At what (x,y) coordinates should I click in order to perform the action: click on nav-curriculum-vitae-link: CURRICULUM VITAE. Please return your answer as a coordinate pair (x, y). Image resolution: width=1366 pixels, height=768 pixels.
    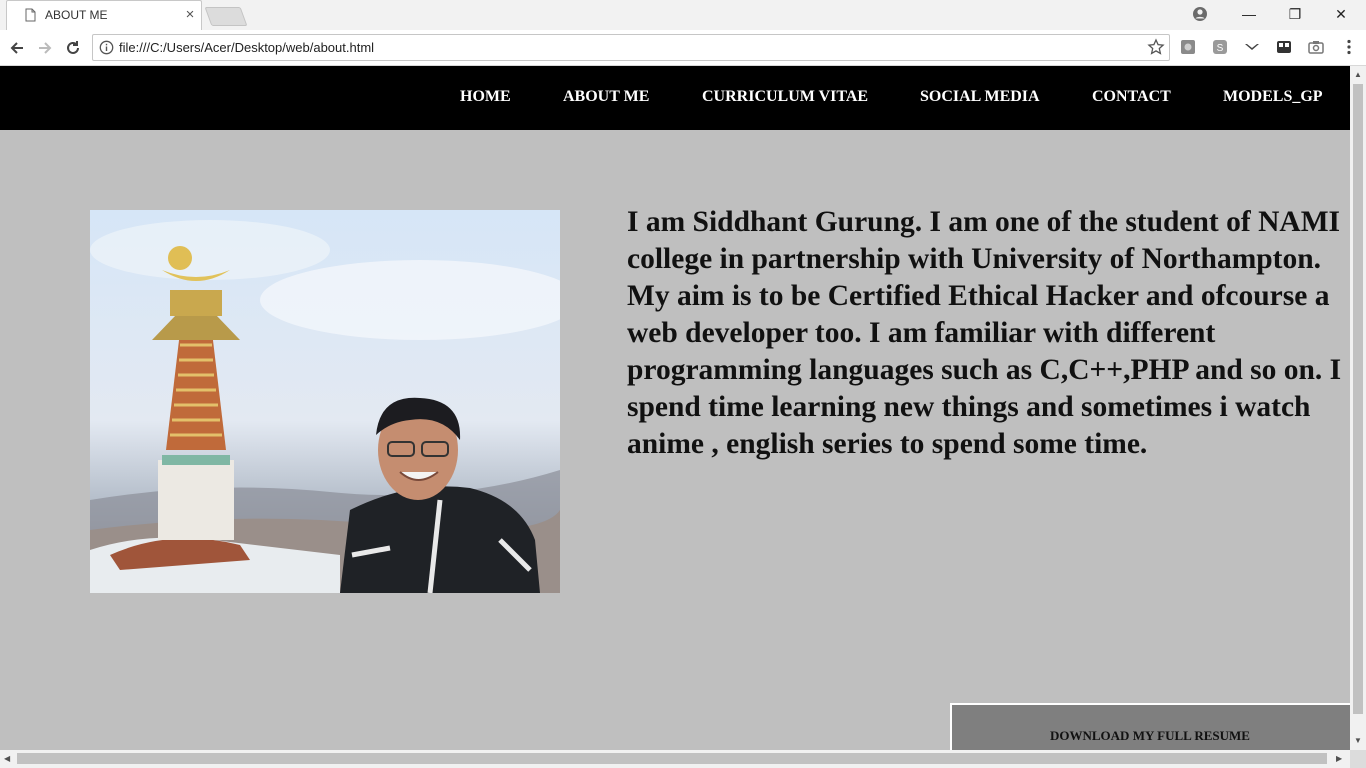
    Looking at the image, I should click on (785, 97).